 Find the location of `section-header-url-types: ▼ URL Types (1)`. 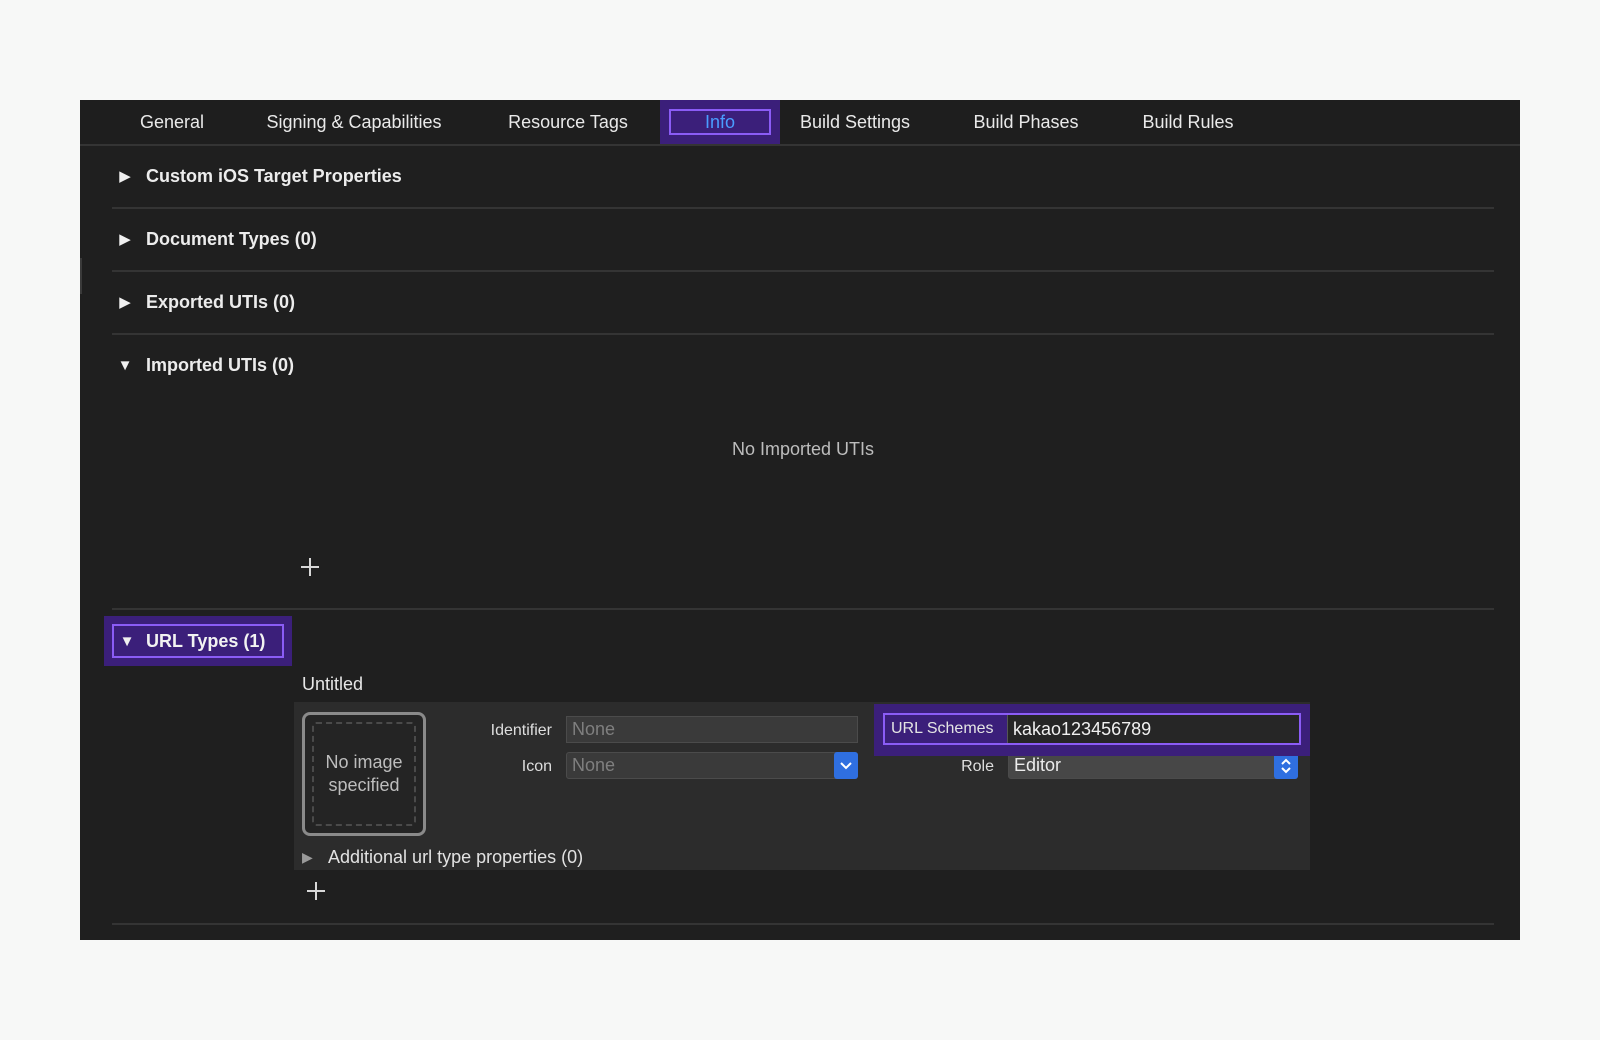

section-header-url-types: ▼ URL Types (1) is located at coordinates (198, 641).